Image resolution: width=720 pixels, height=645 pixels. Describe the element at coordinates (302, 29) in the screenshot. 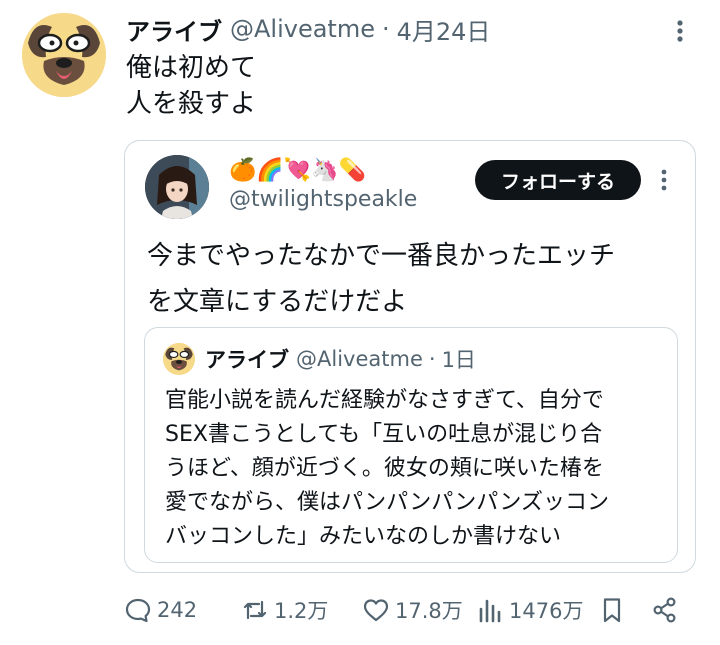

I see `author-handle: @Aliveatme` at that location.